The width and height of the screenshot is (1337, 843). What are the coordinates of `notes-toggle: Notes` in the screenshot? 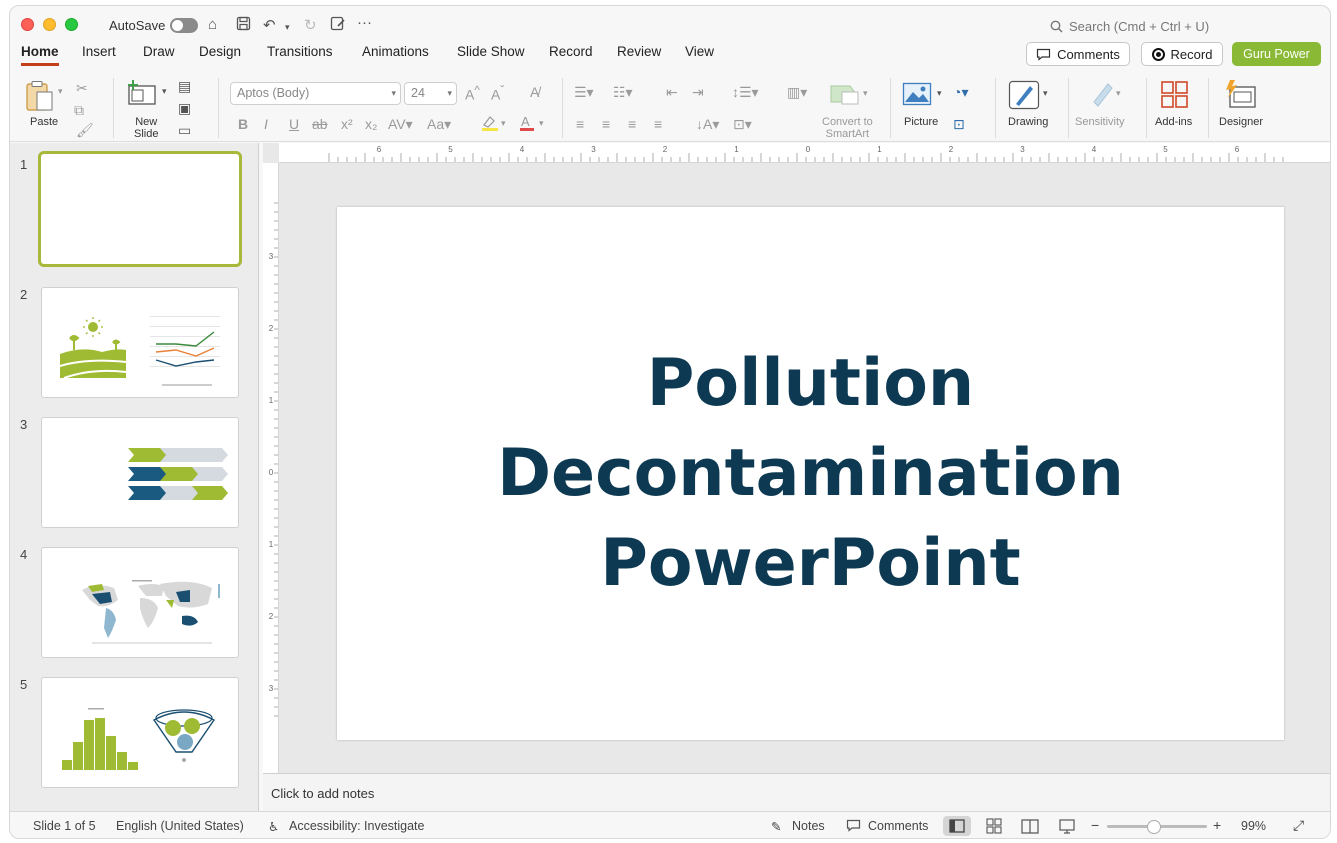 It's located at (808, 826).